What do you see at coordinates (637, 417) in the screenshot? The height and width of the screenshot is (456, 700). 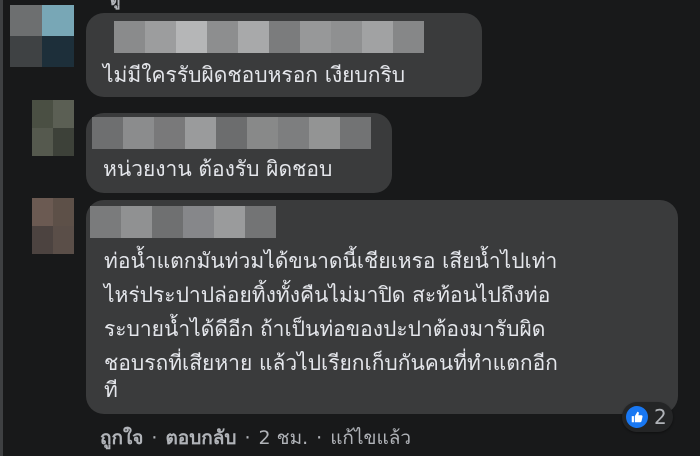 I see `thumbs-up-icon` at bounding box center [637, 417].